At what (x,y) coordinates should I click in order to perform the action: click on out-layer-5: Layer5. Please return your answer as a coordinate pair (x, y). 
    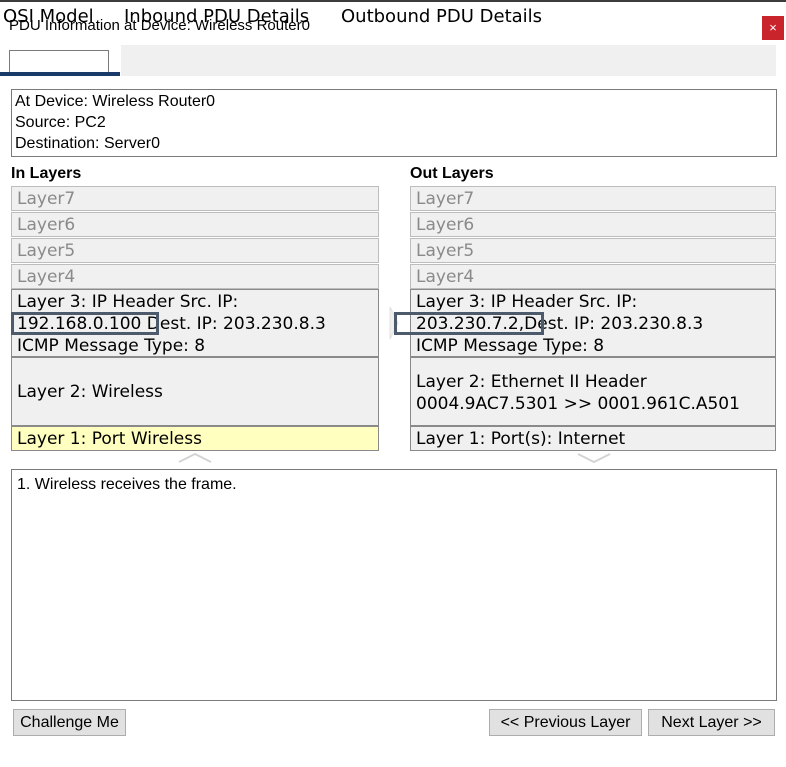
    Looking at the image, I should click on (593, 250).